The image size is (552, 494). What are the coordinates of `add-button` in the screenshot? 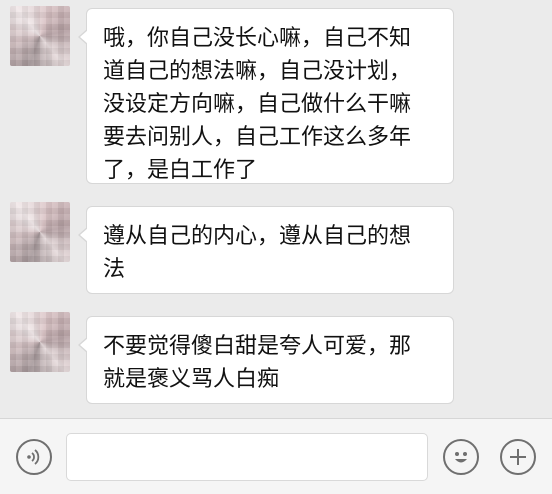 It's located at (518, 457).